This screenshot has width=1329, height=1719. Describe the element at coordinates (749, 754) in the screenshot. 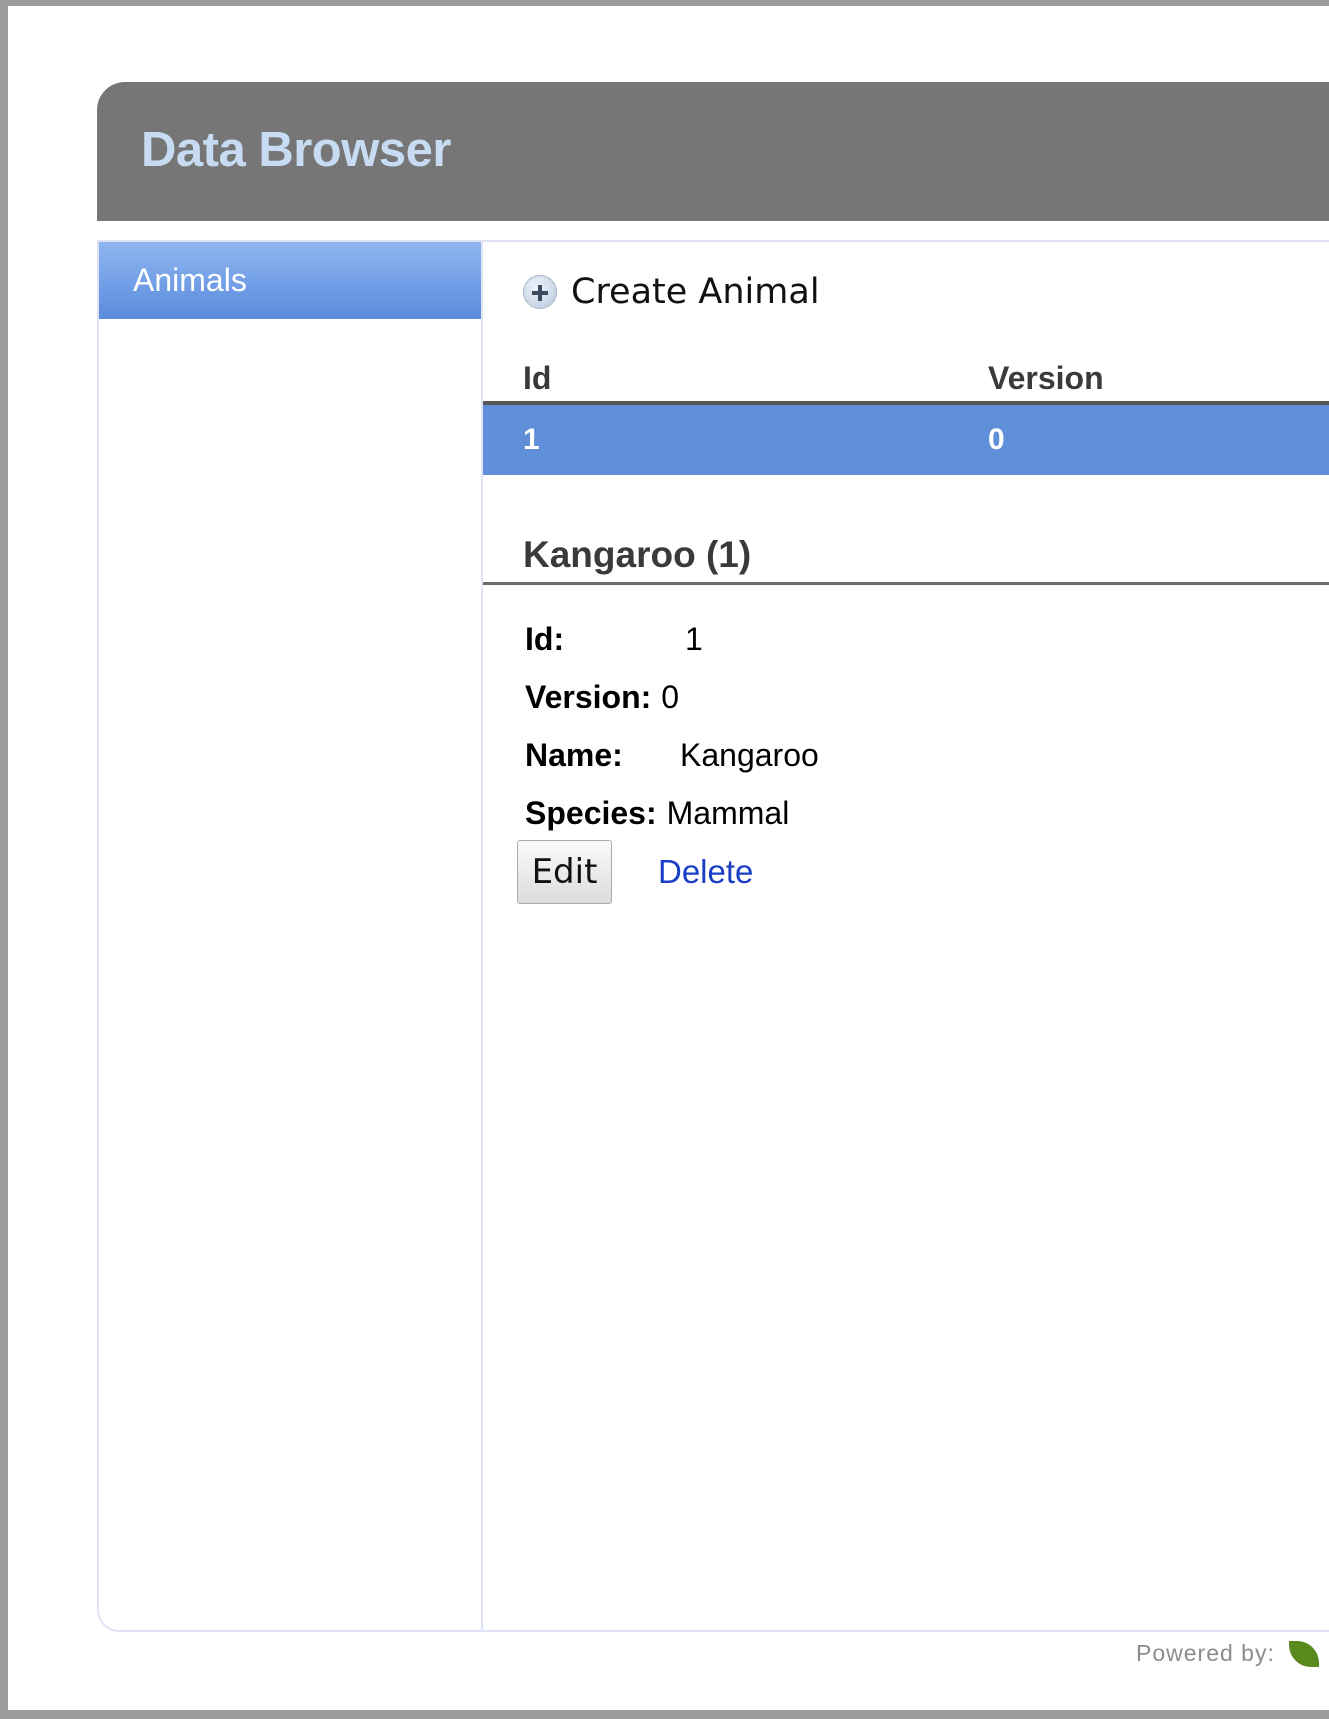

I see `field-value: Kangaroo` at that location.